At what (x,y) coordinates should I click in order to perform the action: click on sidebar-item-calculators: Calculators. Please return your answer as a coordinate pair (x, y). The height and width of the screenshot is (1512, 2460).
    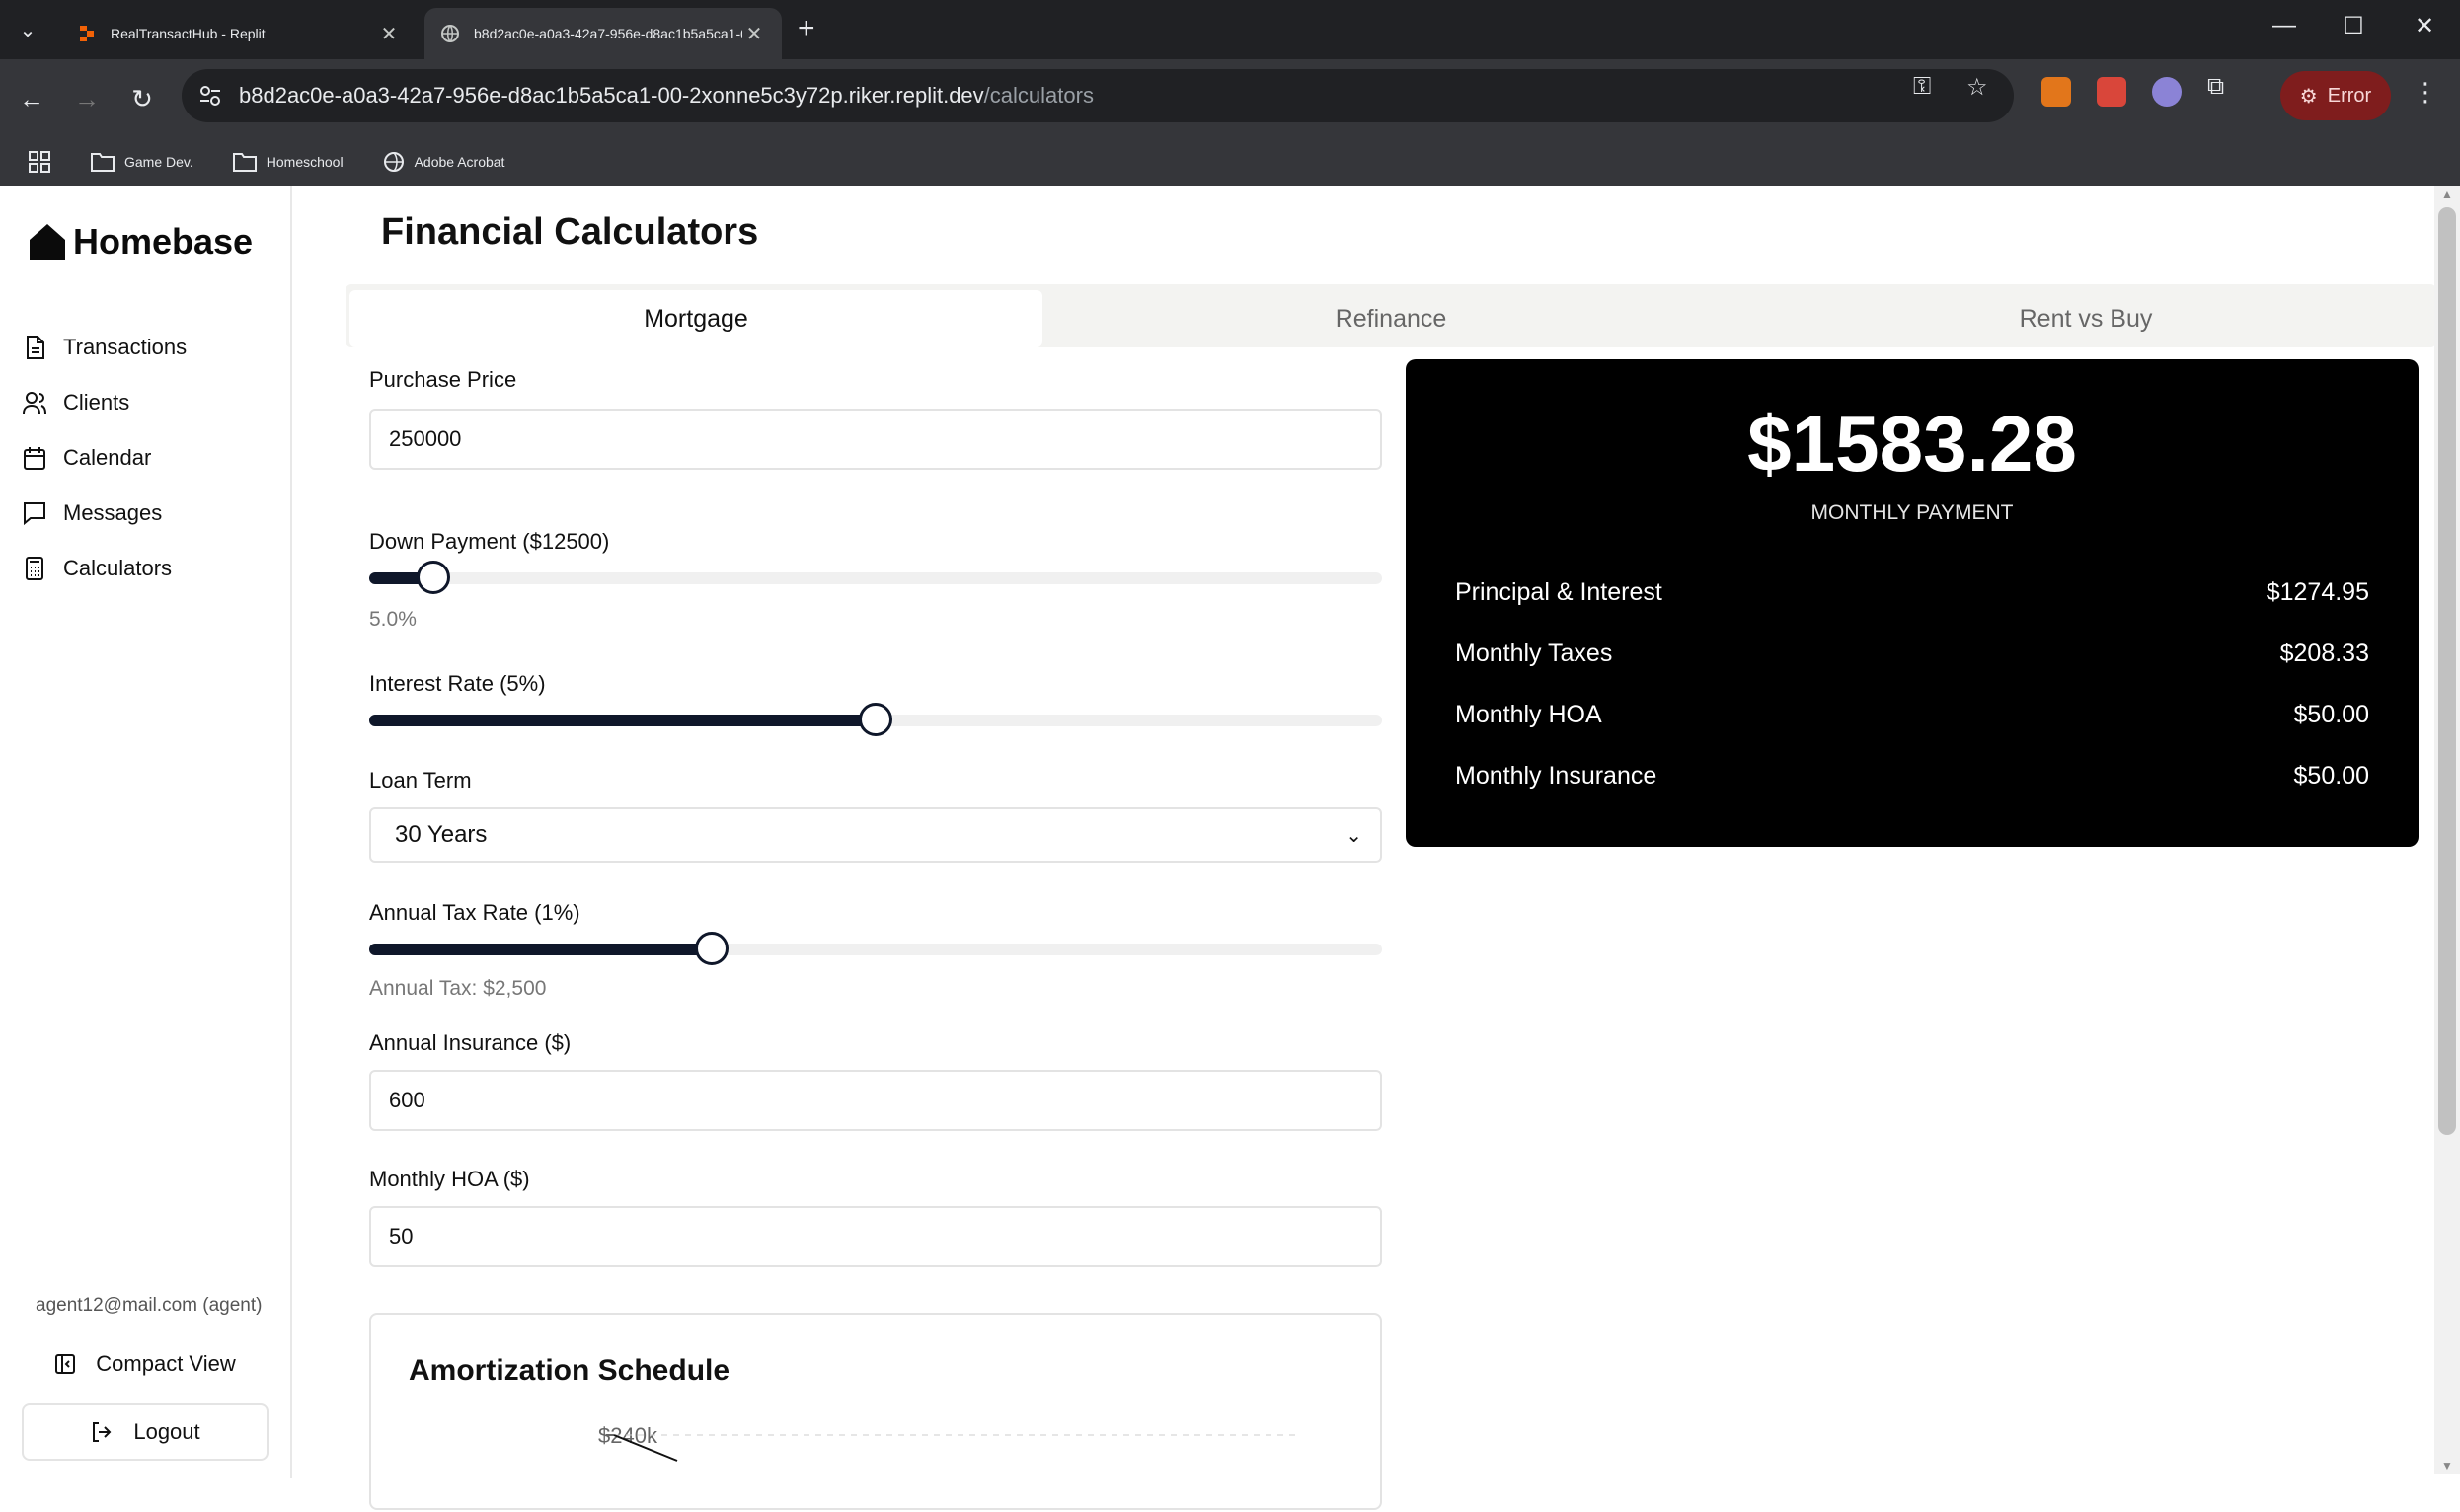
    Looking at the image, I should click on (104, 569).